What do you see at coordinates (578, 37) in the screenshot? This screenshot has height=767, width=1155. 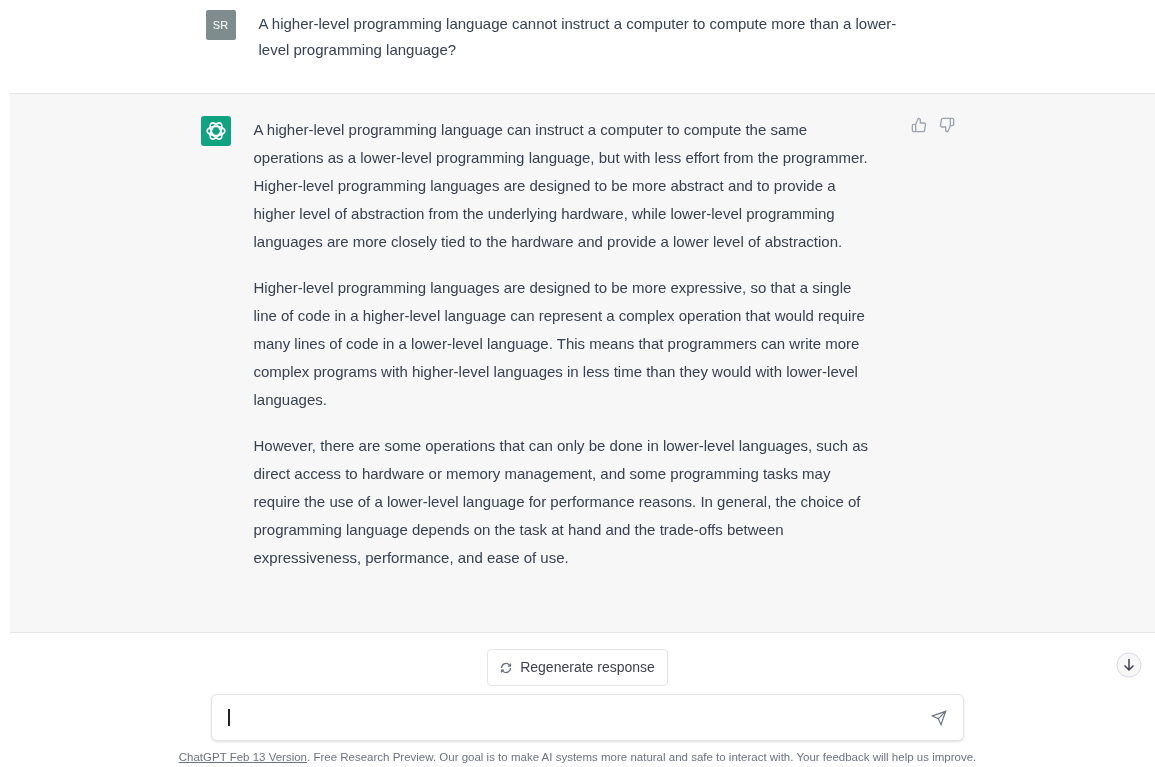 I see `user-message: A higher-level programming language cannot instruct a computer to compute more than a lower-level programming language?` at bounding box center [578, 37].